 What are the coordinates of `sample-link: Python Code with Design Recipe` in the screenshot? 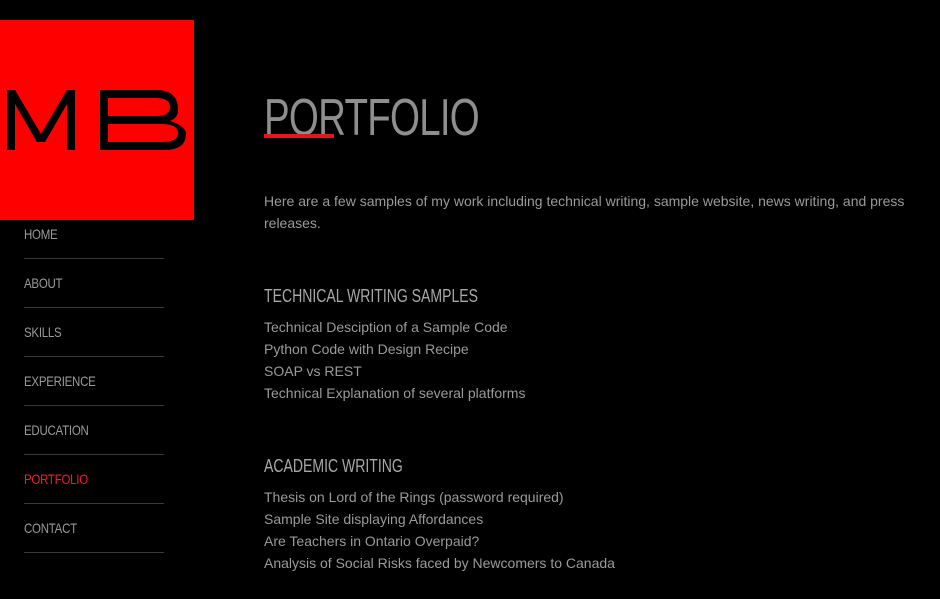 It's located at (394, 349).